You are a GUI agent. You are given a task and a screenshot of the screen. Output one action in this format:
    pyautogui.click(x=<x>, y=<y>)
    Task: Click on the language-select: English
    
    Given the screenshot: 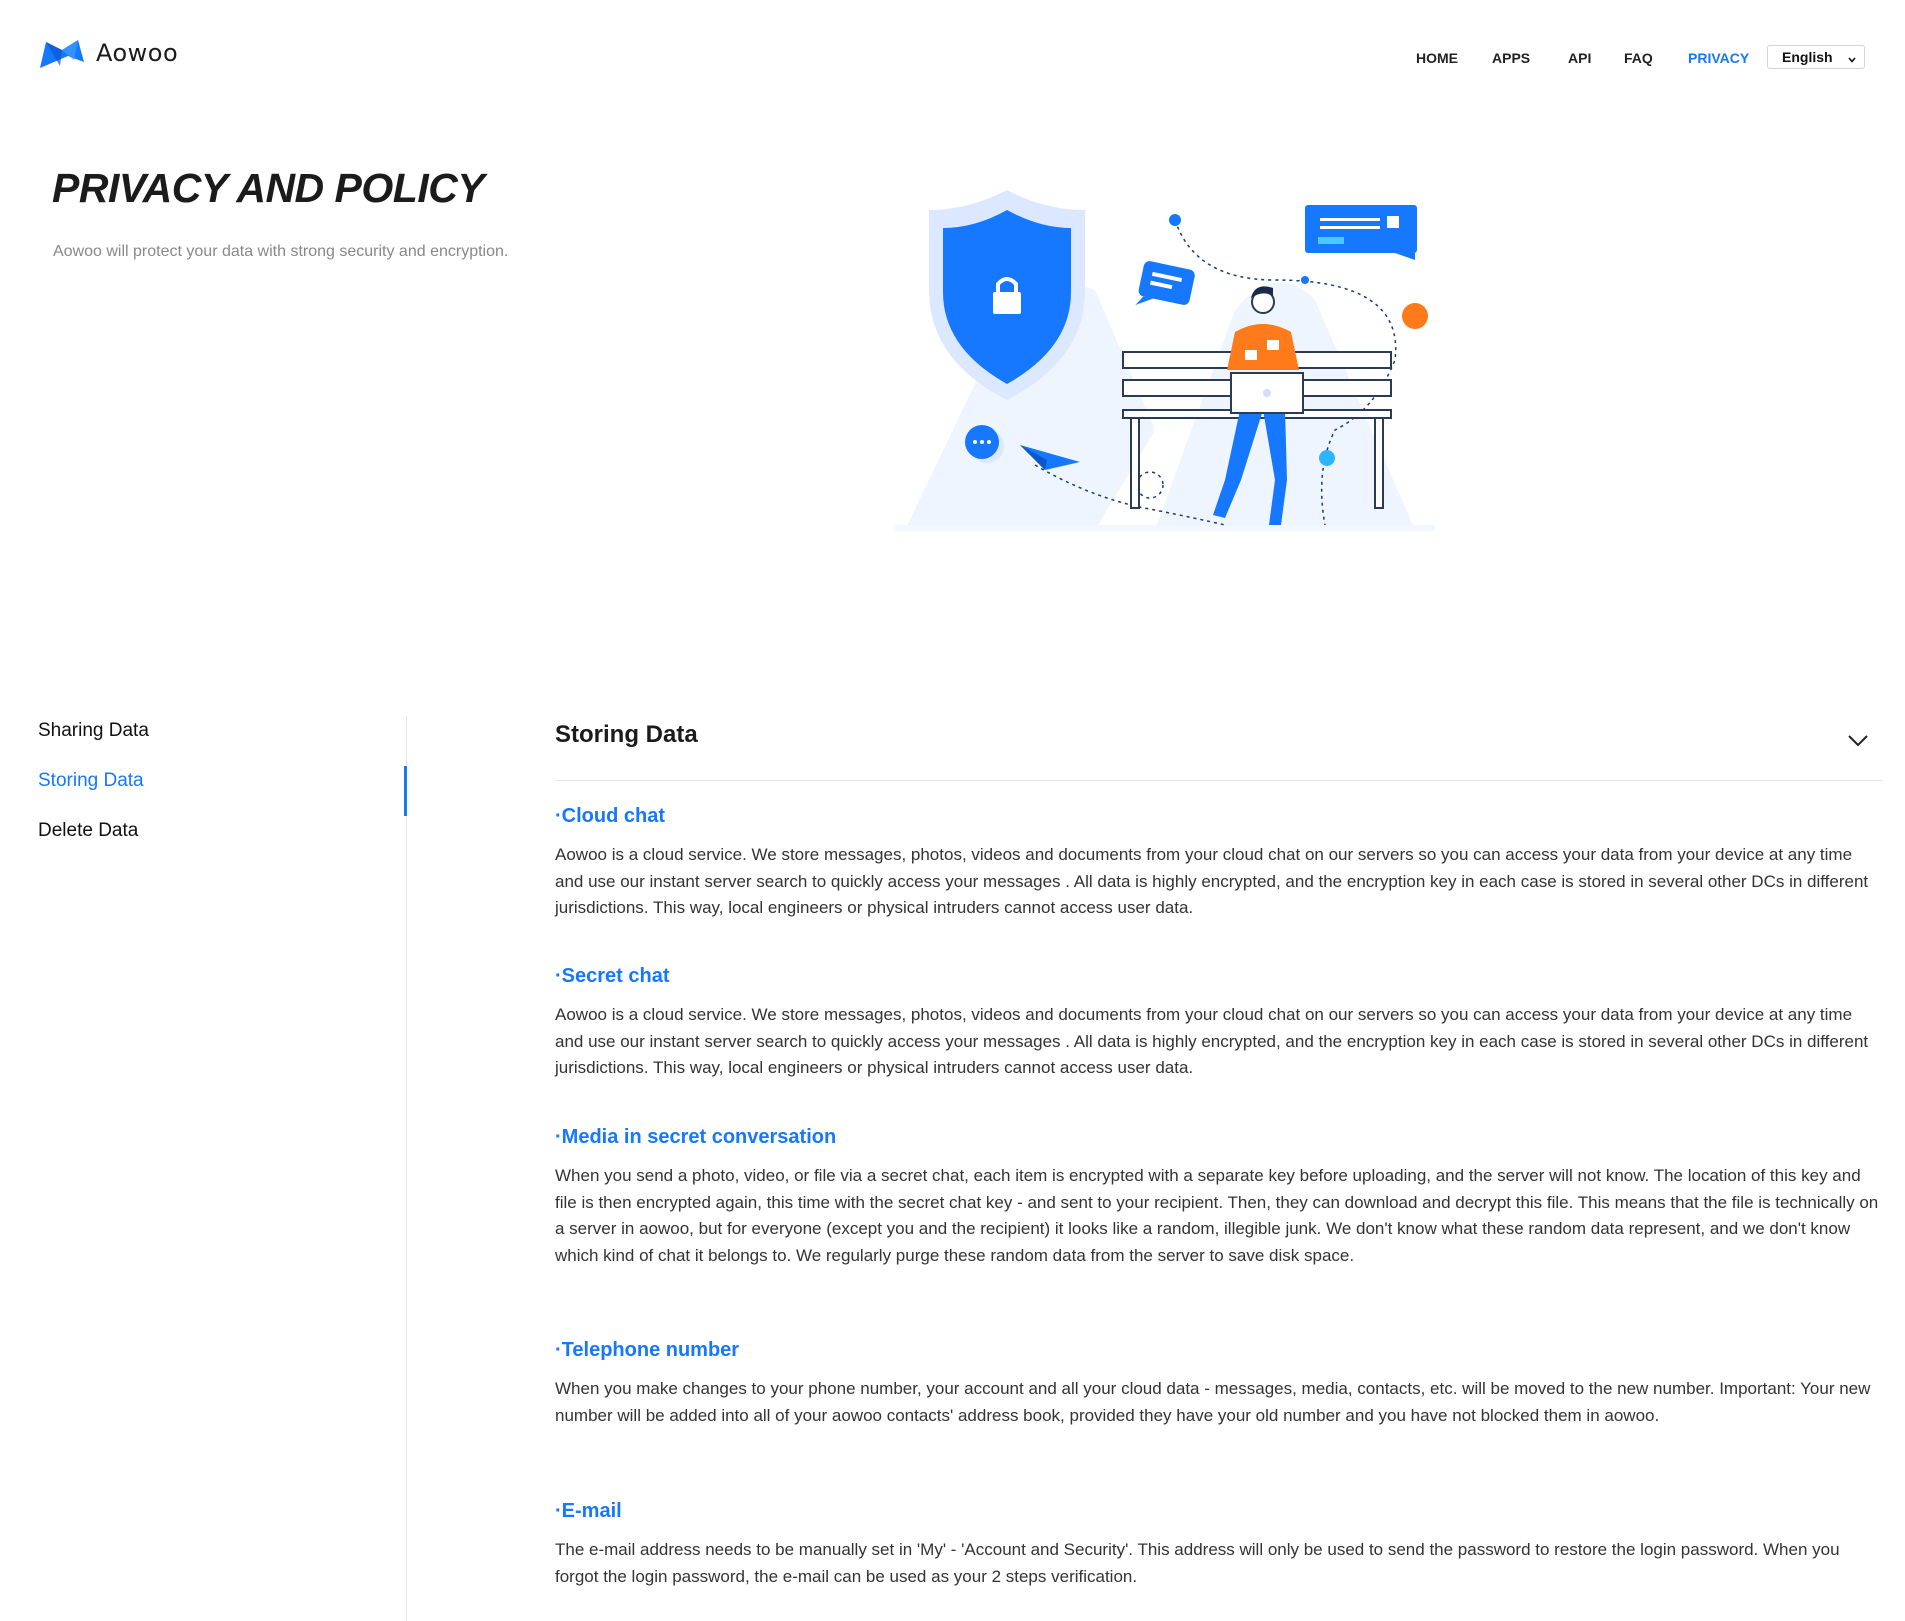 What is the action you would take?
    pyautogui.click(x=1816, y=57)
    